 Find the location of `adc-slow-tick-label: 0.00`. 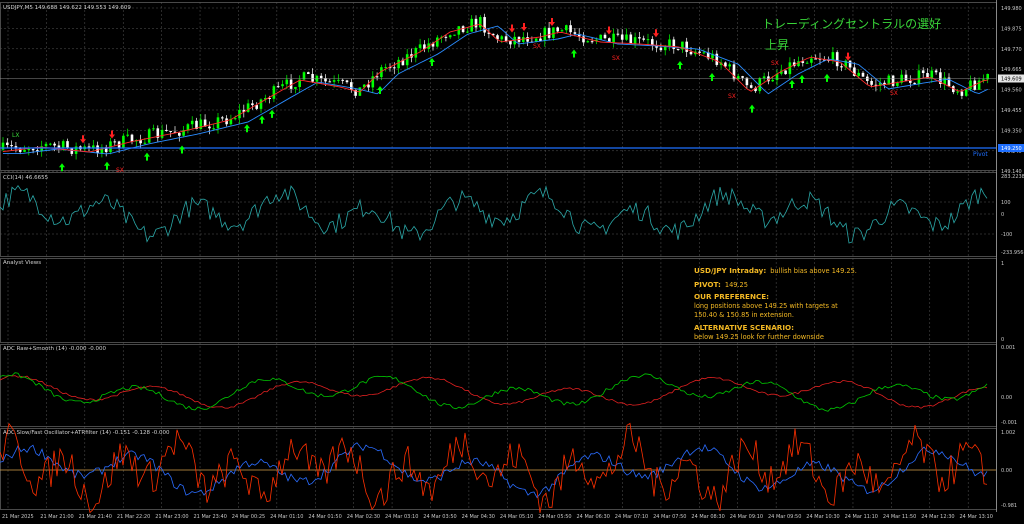

adc-slow-tick-label: 0.00 is located at coordinates (1006, 471).